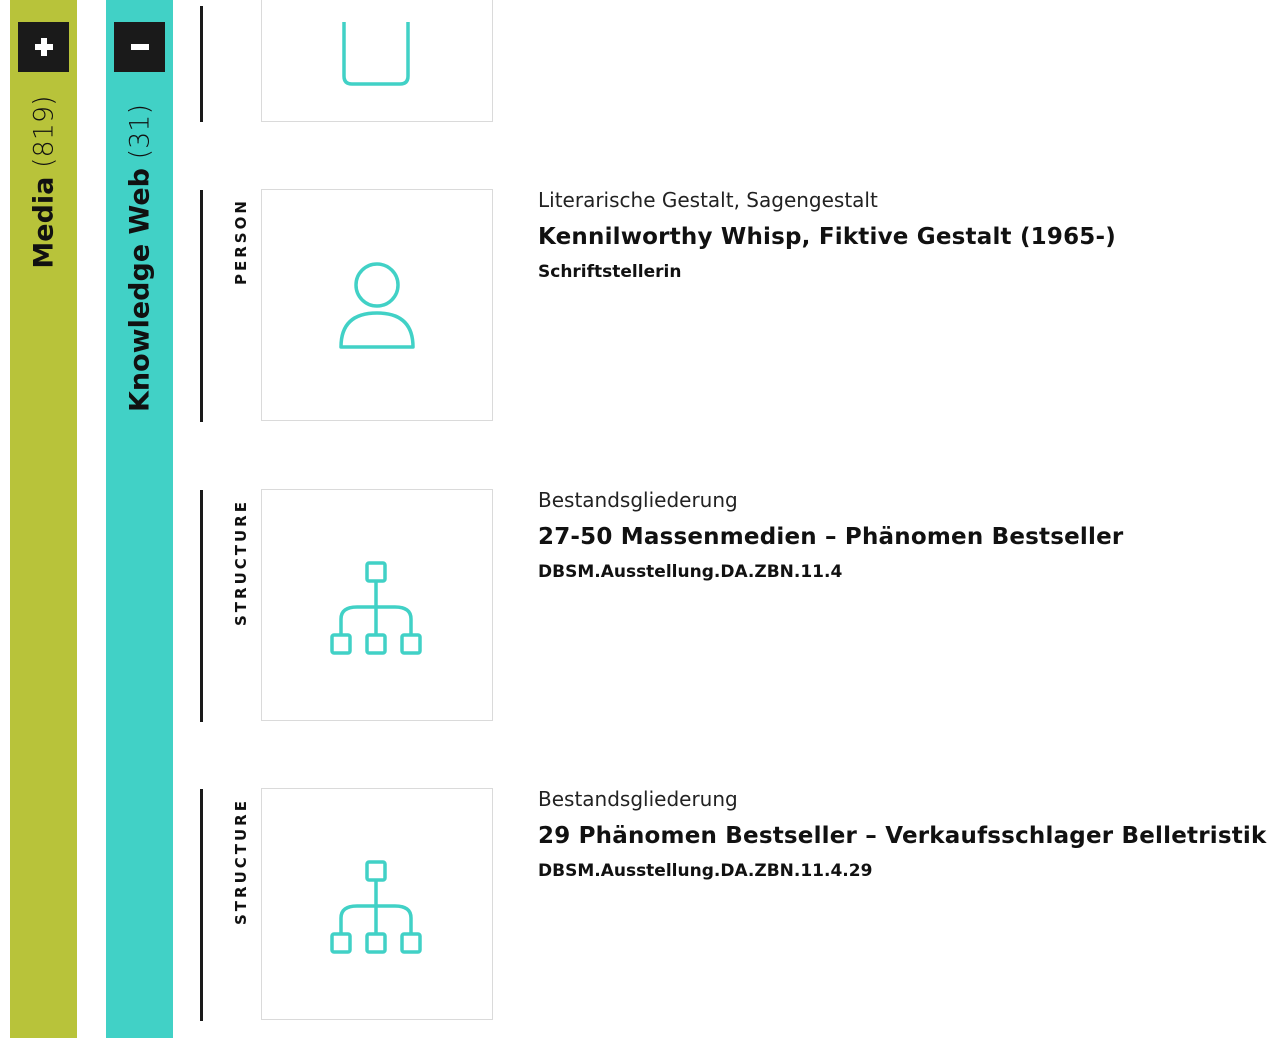 The height and width of the screenshot is (1038, 1281). What do you see at coordinates (708, 200) in the screenshot?
I see `item-category: Literarische Gestalt, Sagengestalt` at bounding box center [708, 200].